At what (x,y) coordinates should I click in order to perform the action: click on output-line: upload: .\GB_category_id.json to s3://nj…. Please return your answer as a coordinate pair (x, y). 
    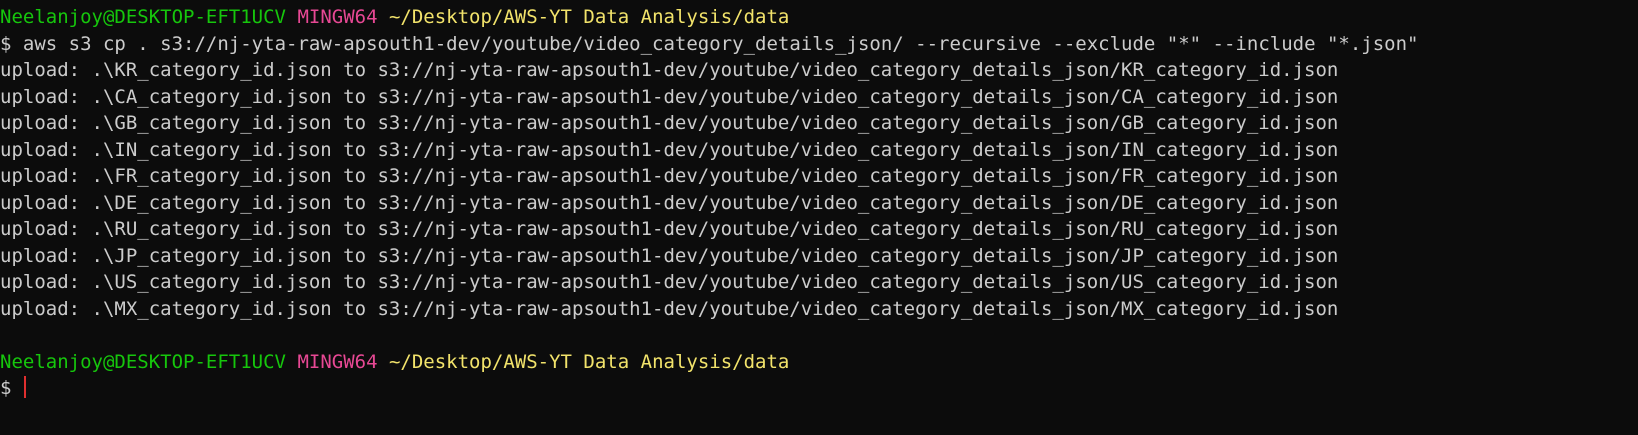
    Looking at the image, I should click on (669, 123).